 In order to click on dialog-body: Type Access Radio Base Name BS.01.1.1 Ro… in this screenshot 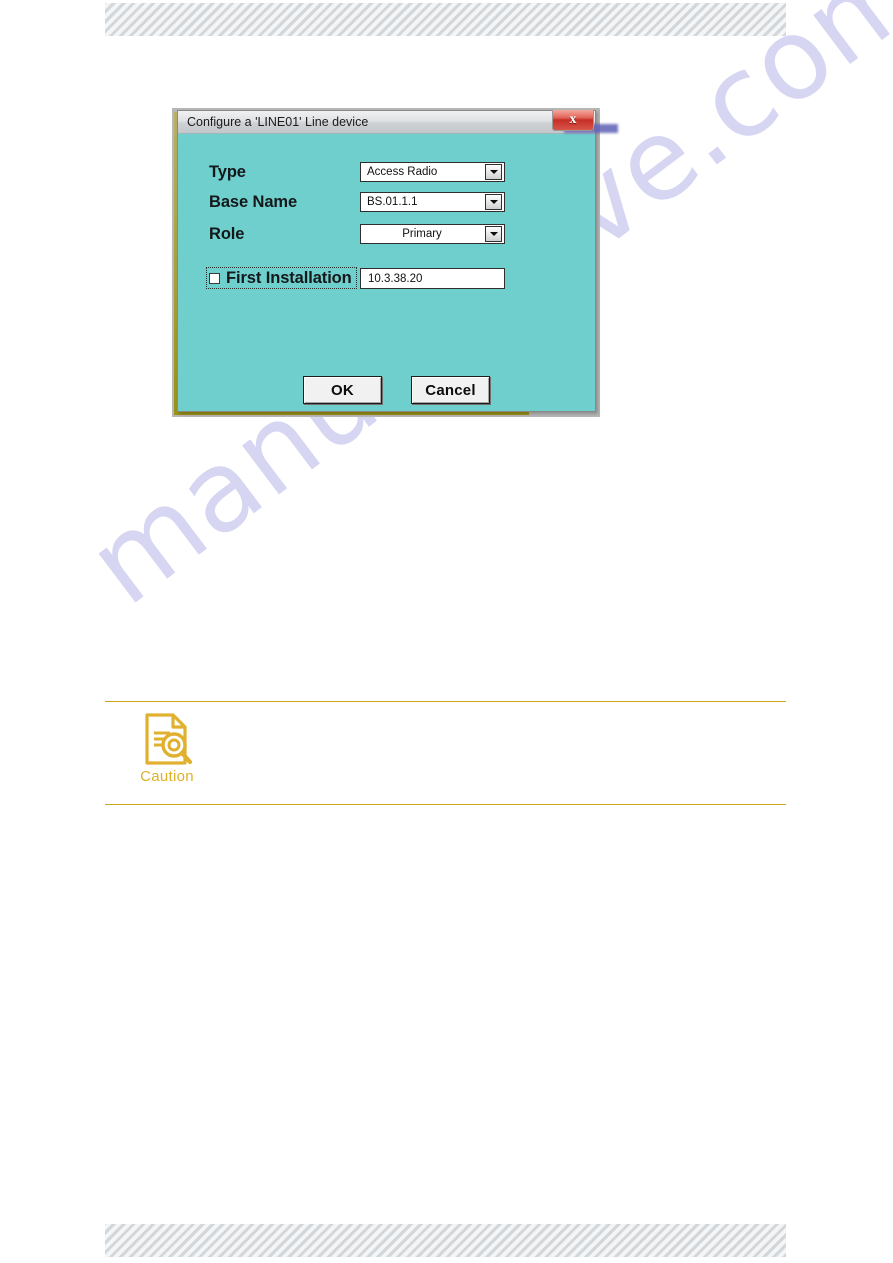, I will do `click(386, 272)`.